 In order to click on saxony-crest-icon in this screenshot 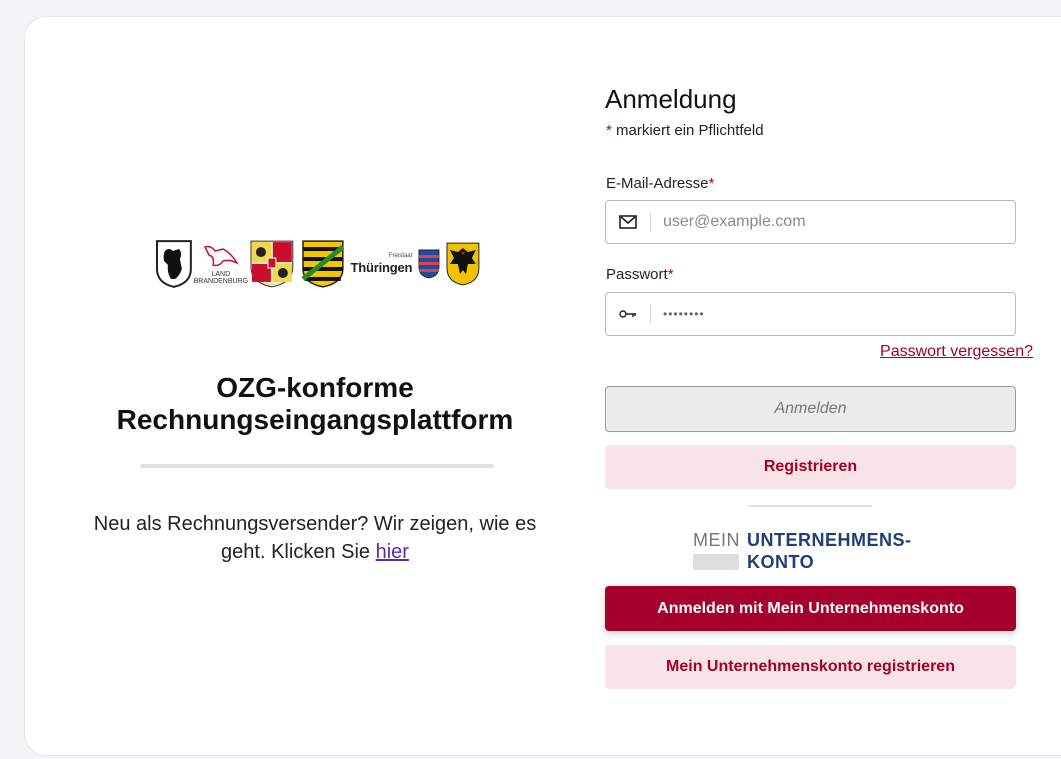, I will do `click(323, 264)`.